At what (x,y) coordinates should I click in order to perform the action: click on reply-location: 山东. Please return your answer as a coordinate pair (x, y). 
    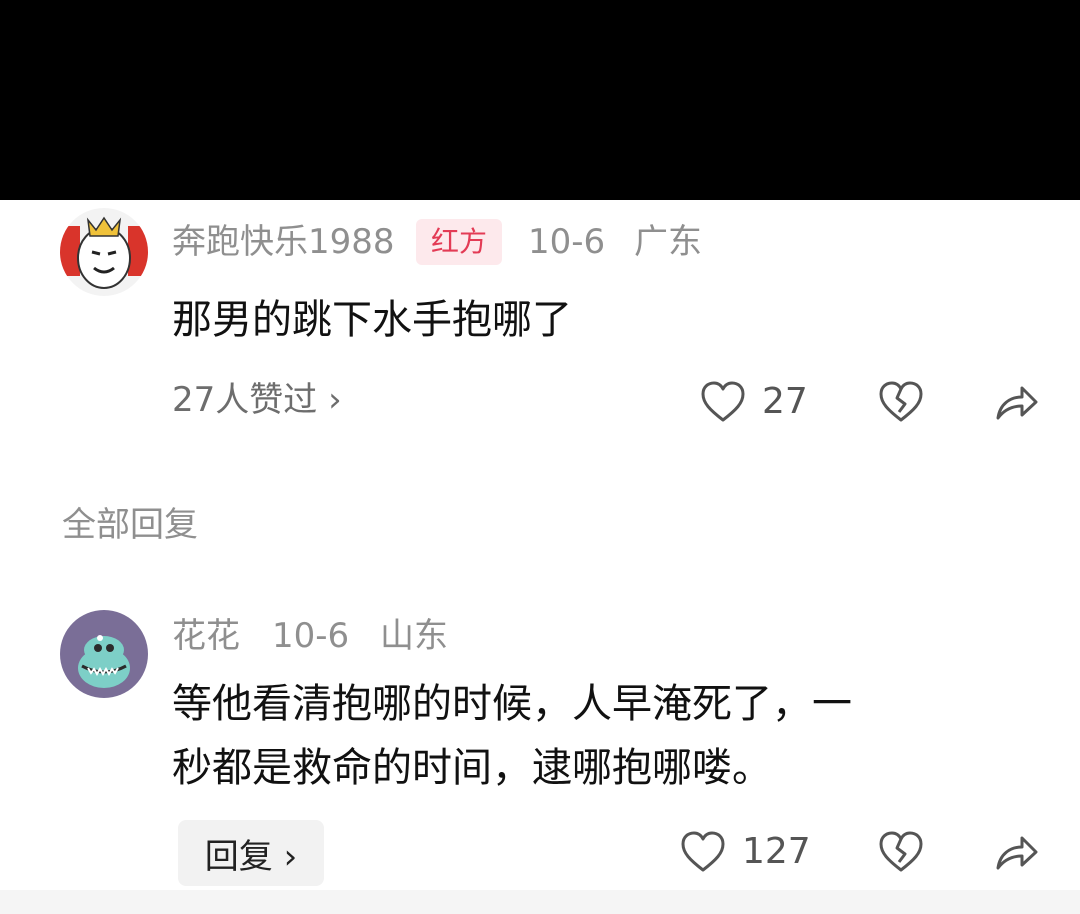
    Looking at the image, I should click on (414, 636).